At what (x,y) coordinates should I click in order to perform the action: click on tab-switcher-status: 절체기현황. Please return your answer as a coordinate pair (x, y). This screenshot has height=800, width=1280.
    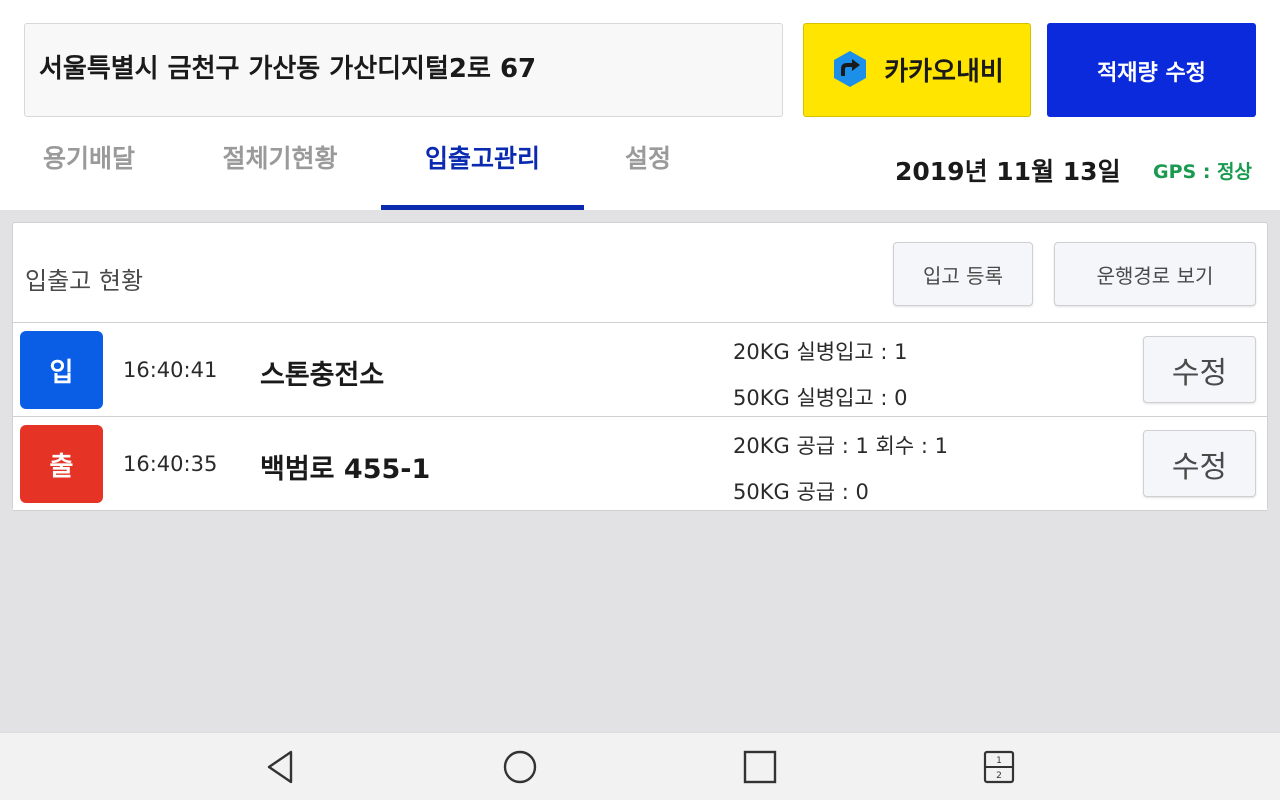
    Looking at the image, I should click on (280, 171).